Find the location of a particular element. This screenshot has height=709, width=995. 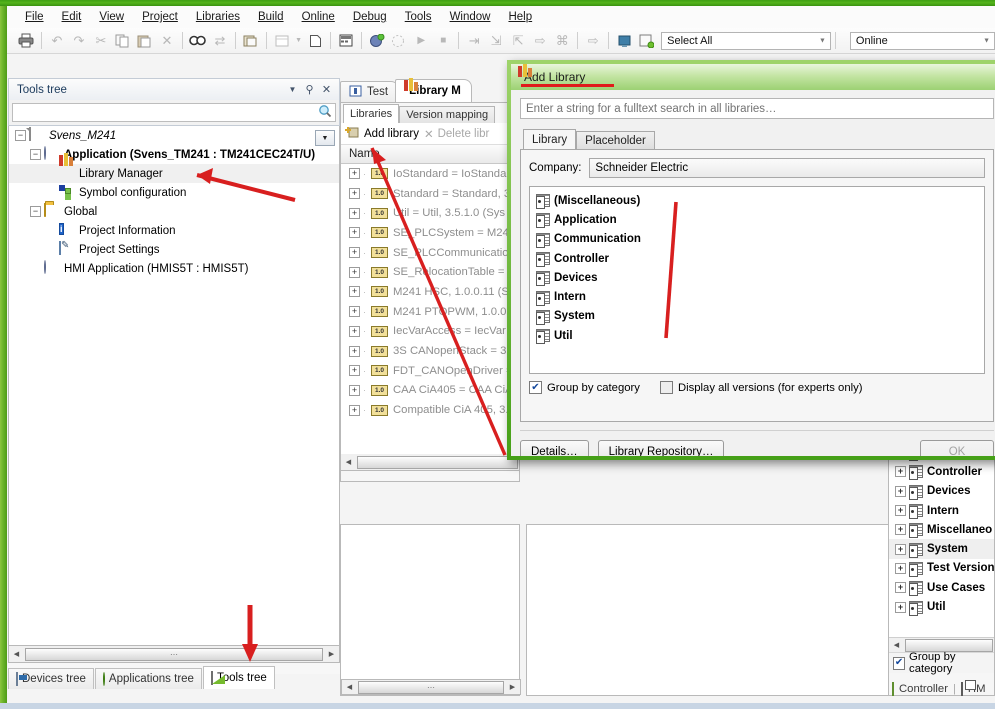

indent-icon: ⇨ is located at coordinates (540, 40).